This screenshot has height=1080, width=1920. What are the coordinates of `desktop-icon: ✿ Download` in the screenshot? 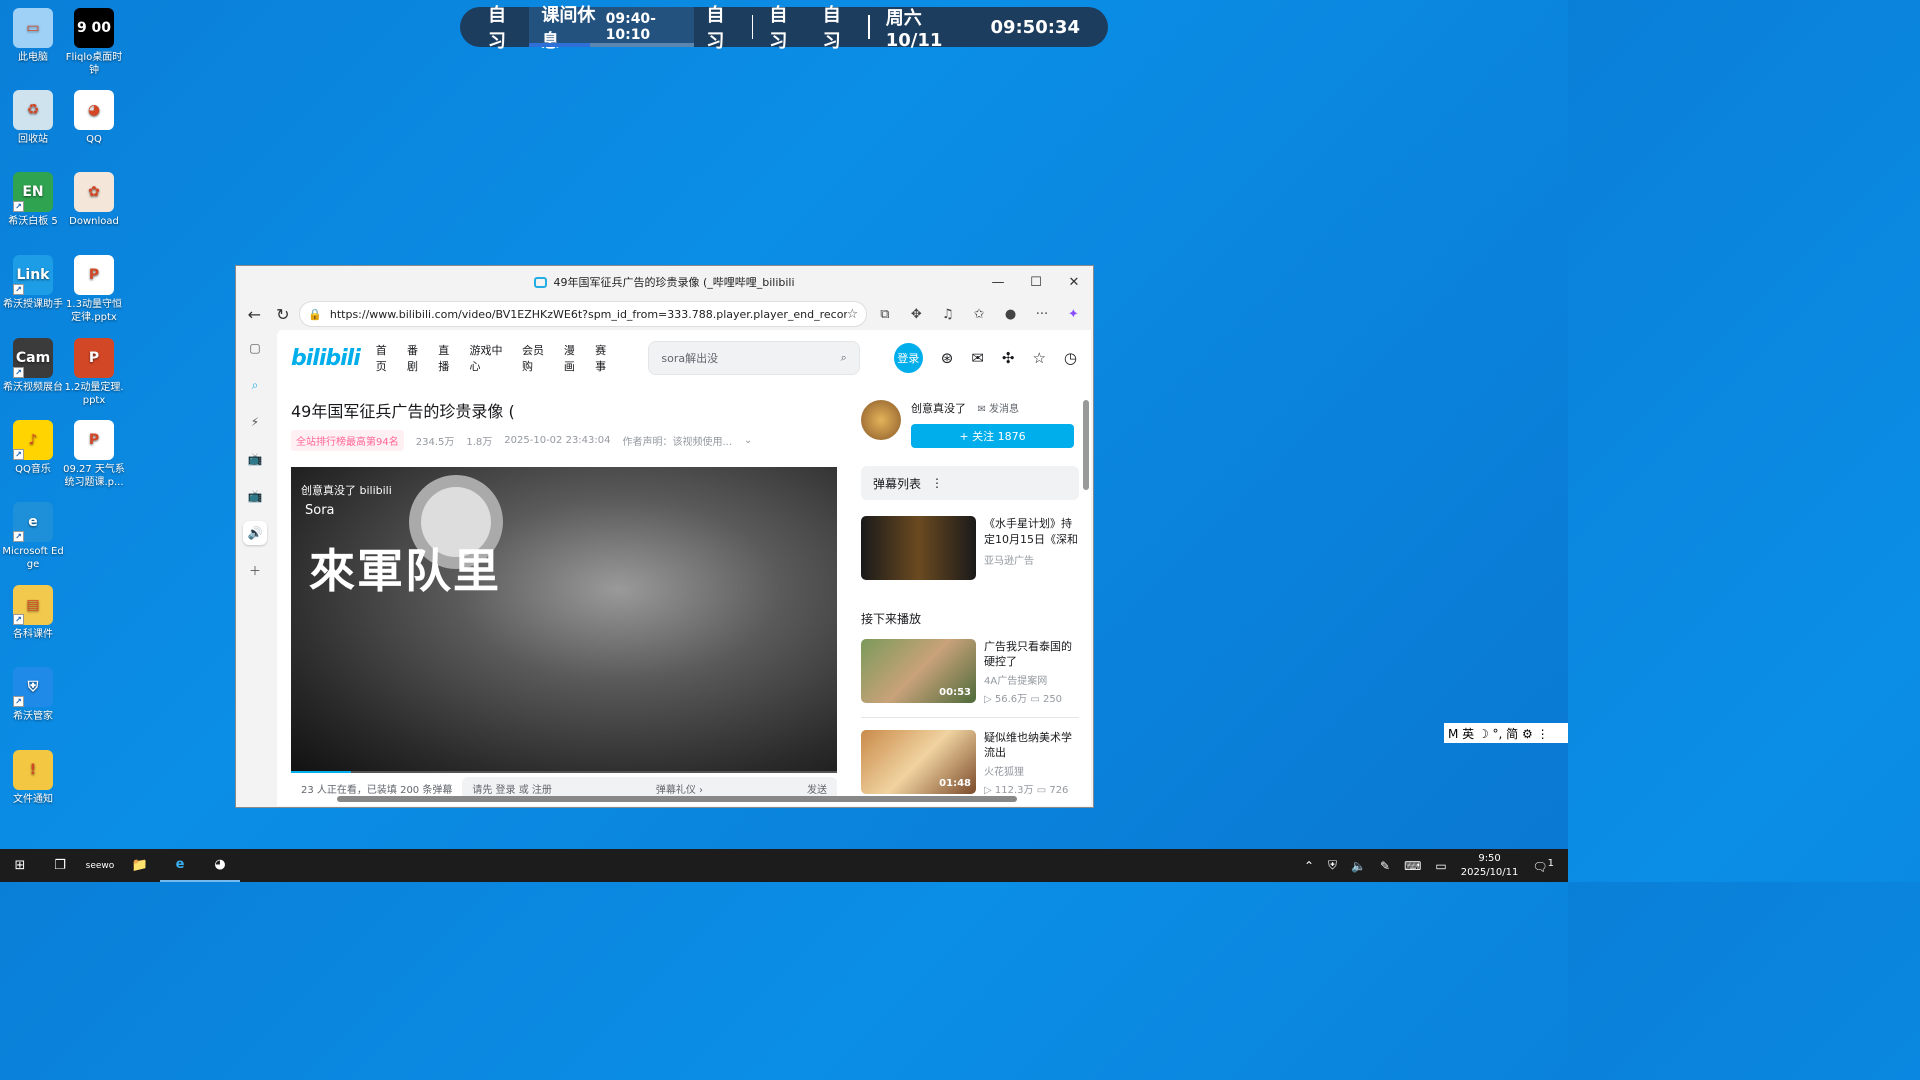 It's located at (94, 200).